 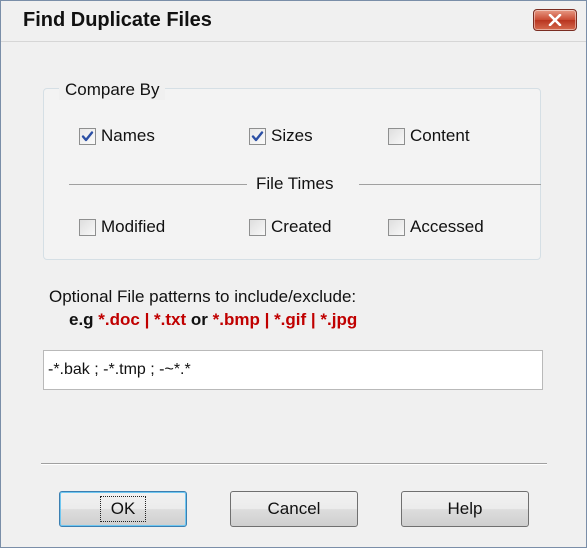 I want to click on accessed-checkbox, so click(x=396, y=227).